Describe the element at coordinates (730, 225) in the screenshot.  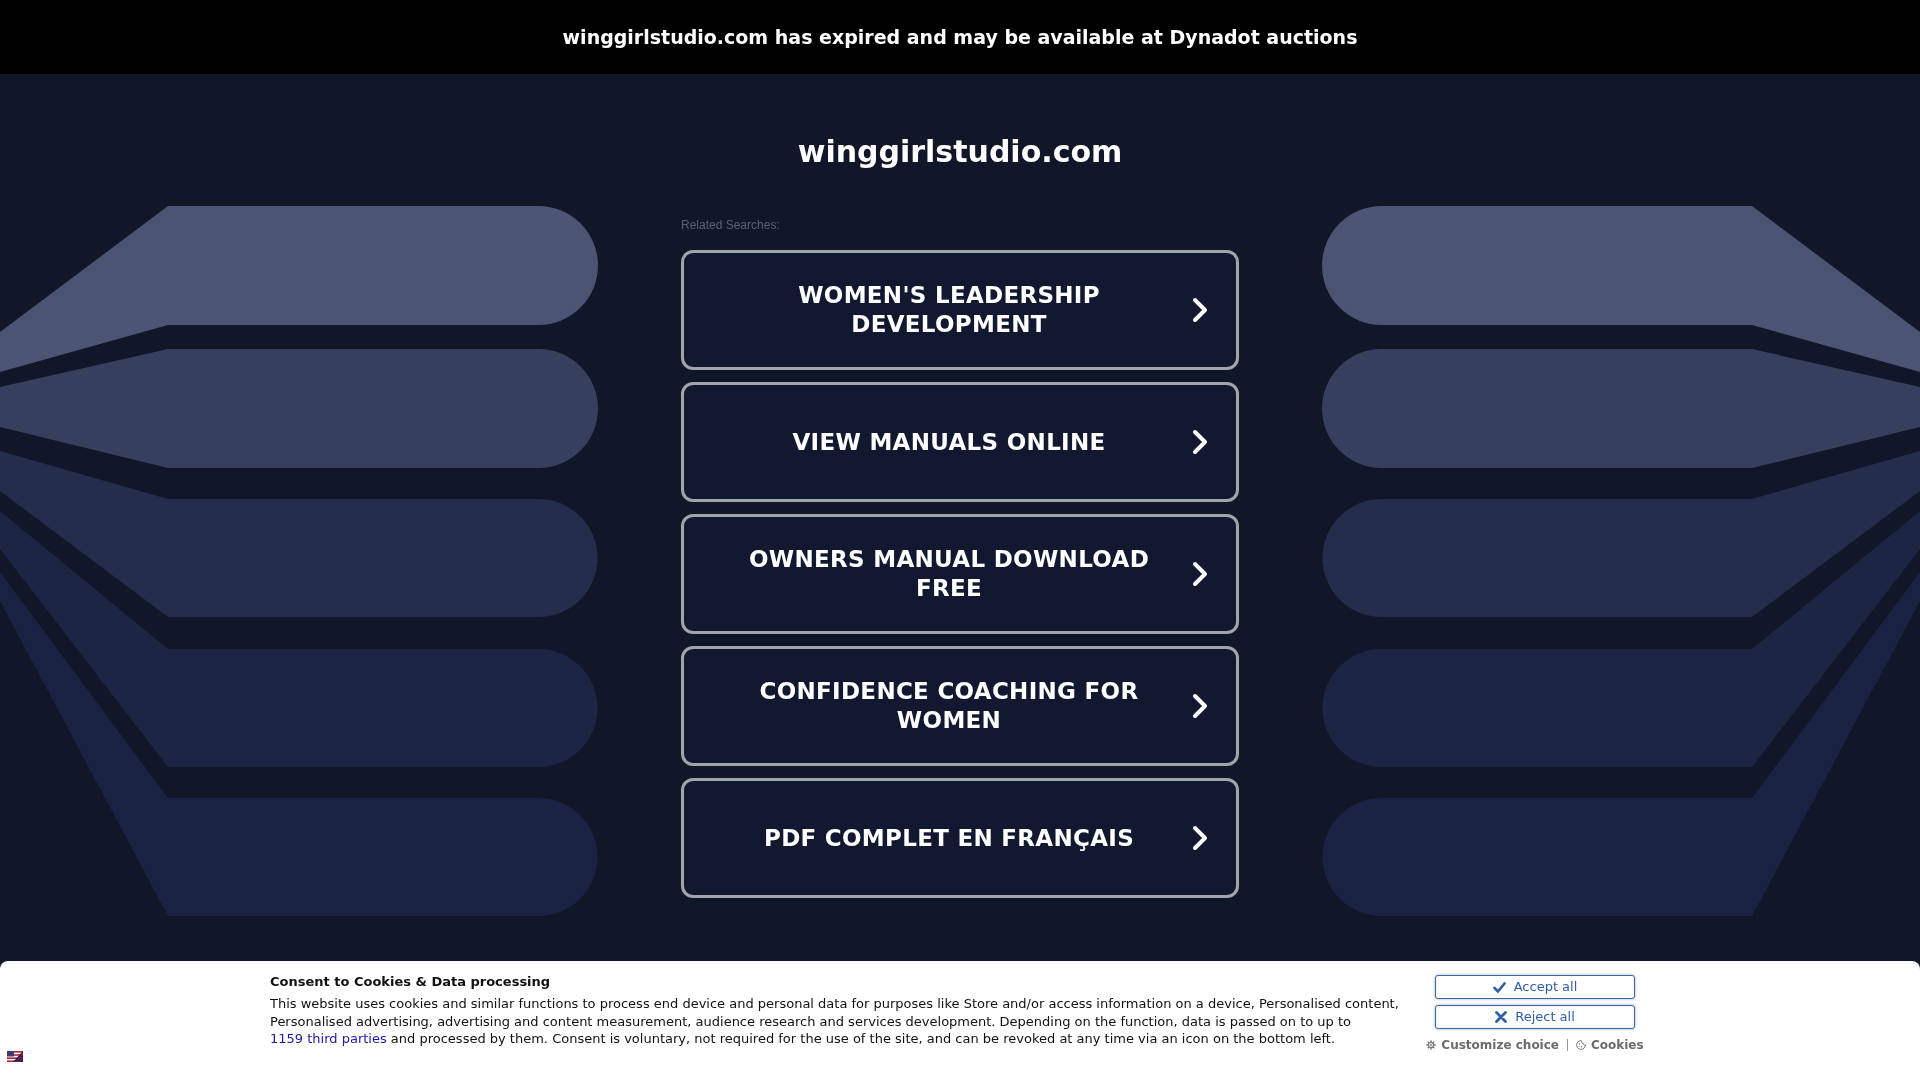
I see `related-searches-label: Related Searches:` at that location.